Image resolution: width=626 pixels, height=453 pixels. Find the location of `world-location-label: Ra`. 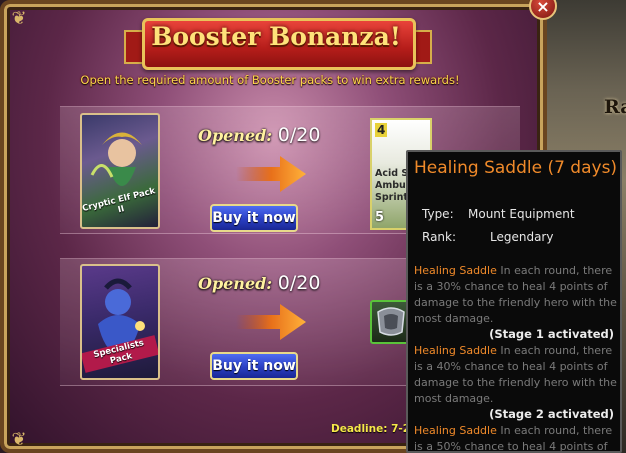

world-location-label: Ra is located at coordinates (615, 107).